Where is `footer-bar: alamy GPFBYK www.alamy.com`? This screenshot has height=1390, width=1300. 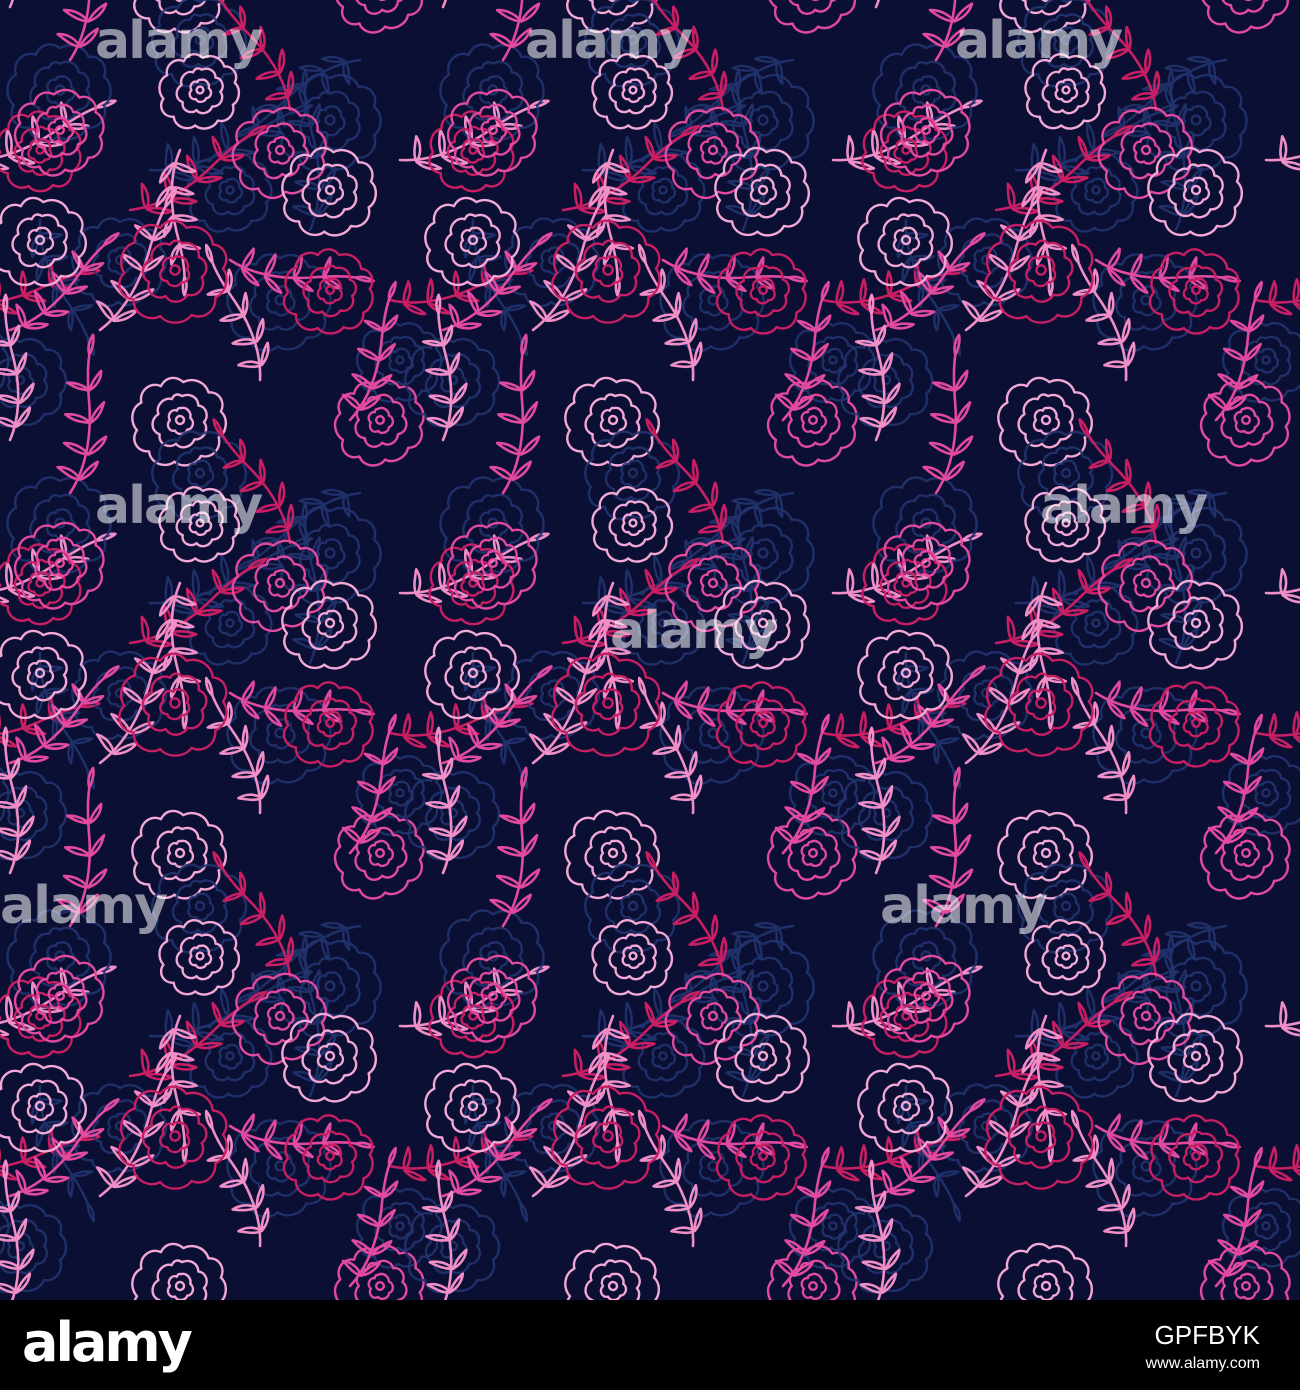
footer-bar: alamy GPFBYK www.alamy.com is located at coordinates (650, 1345).